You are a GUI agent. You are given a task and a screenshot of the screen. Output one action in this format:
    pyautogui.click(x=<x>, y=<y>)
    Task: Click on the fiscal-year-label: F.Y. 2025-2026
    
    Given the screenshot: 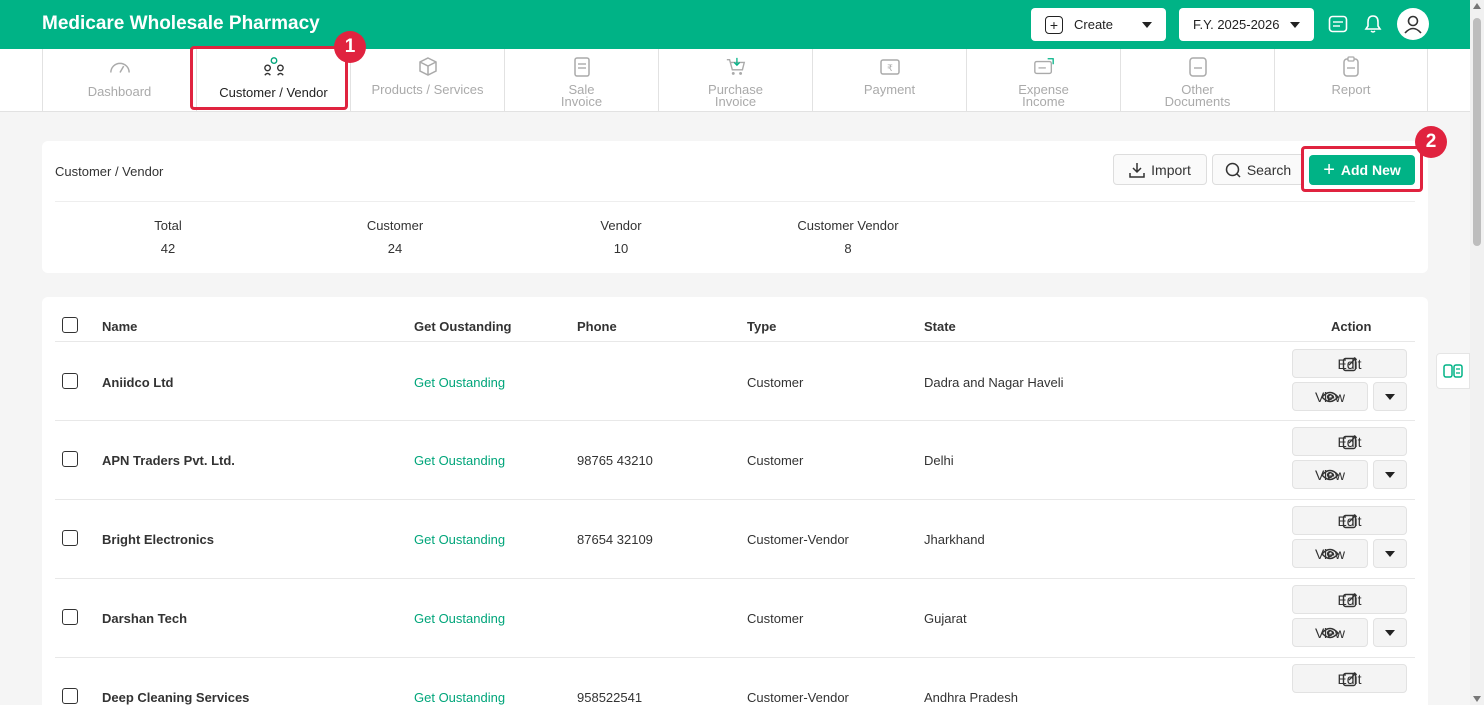 What is the action you would take?
    pyautogui.click(x=1236, y=24)
    